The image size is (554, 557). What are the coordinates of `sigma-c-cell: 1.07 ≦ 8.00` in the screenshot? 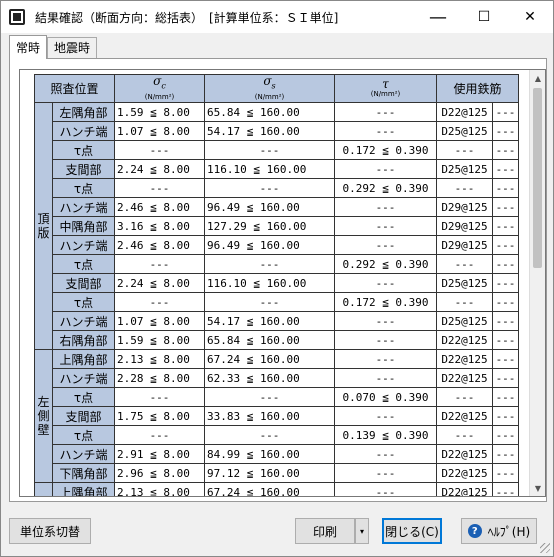 It's located at (159, 131).